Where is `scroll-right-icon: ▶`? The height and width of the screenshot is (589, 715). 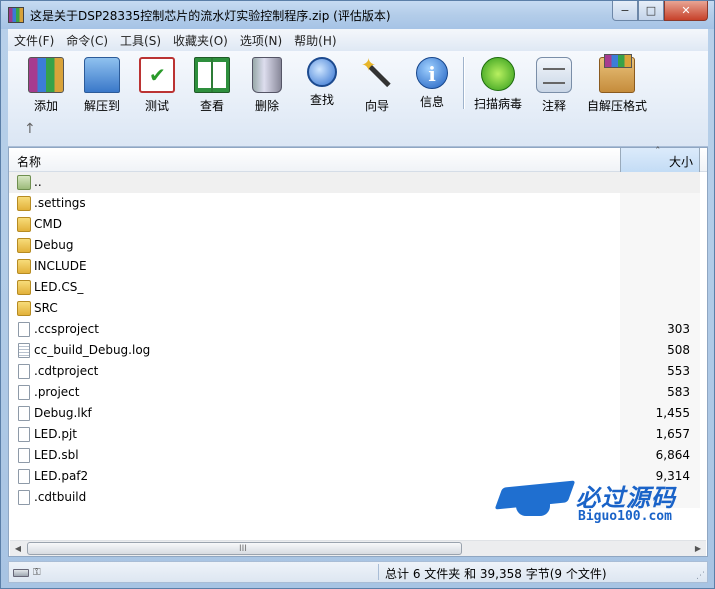 scroll-right-icon: ▶ is located at coordinates (698, 549).